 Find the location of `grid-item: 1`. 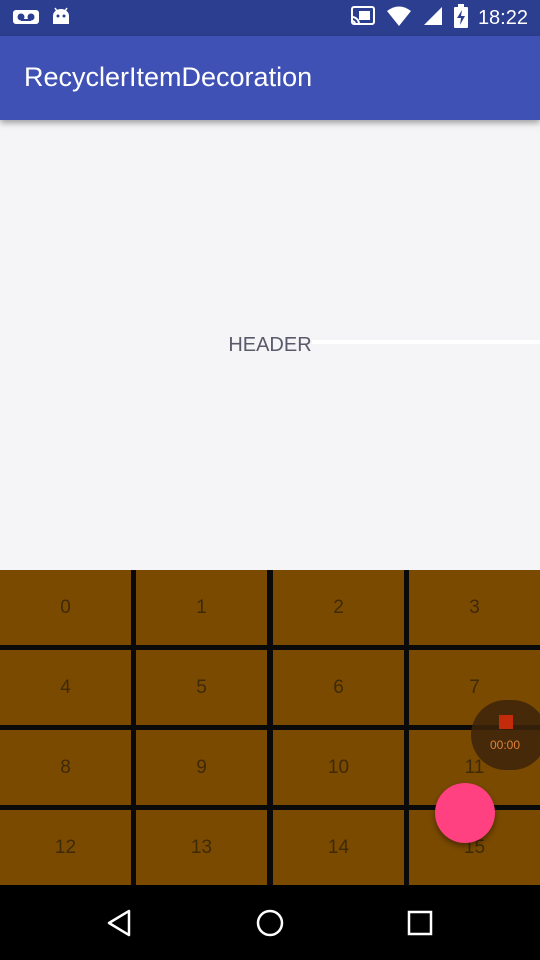

grid-item: 1 is located at coordinates (201, 607).